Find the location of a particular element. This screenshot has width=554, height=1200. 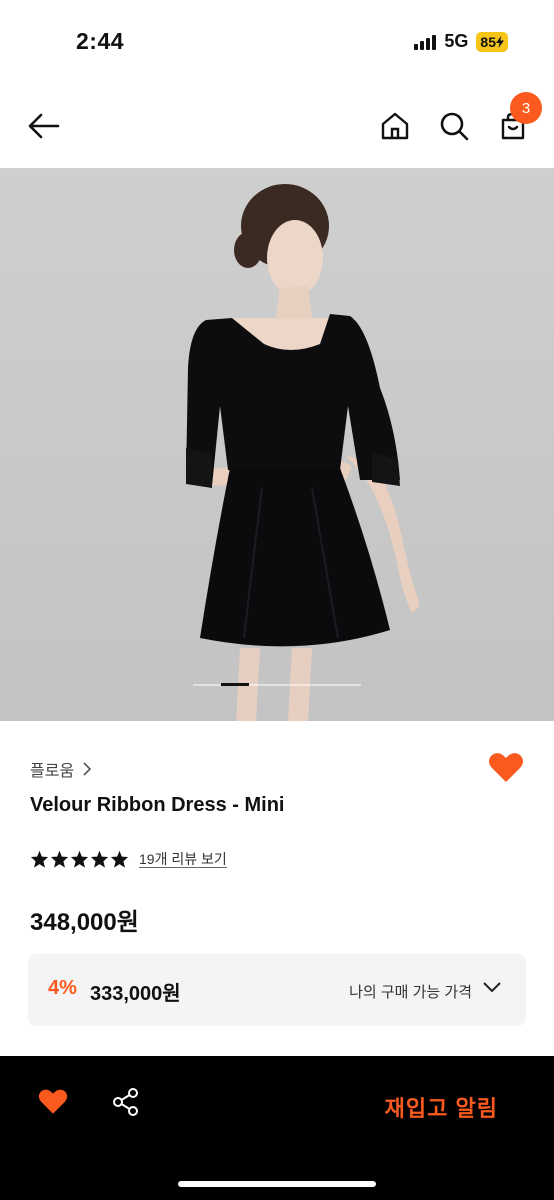

arrow-left-icon is located at coordinates (44, 126).